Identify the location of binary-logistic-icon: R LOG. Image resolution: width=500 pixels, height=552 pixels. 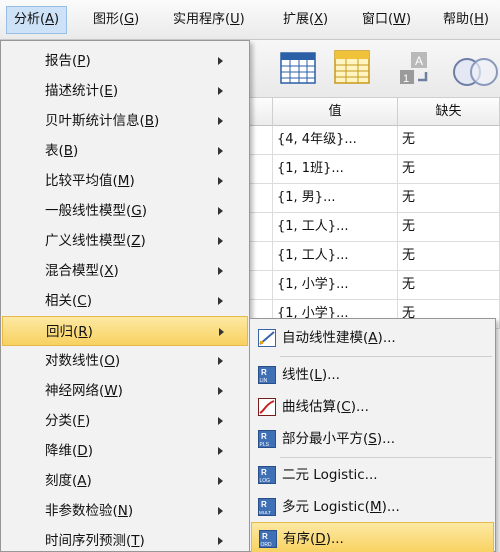
(267, 475).